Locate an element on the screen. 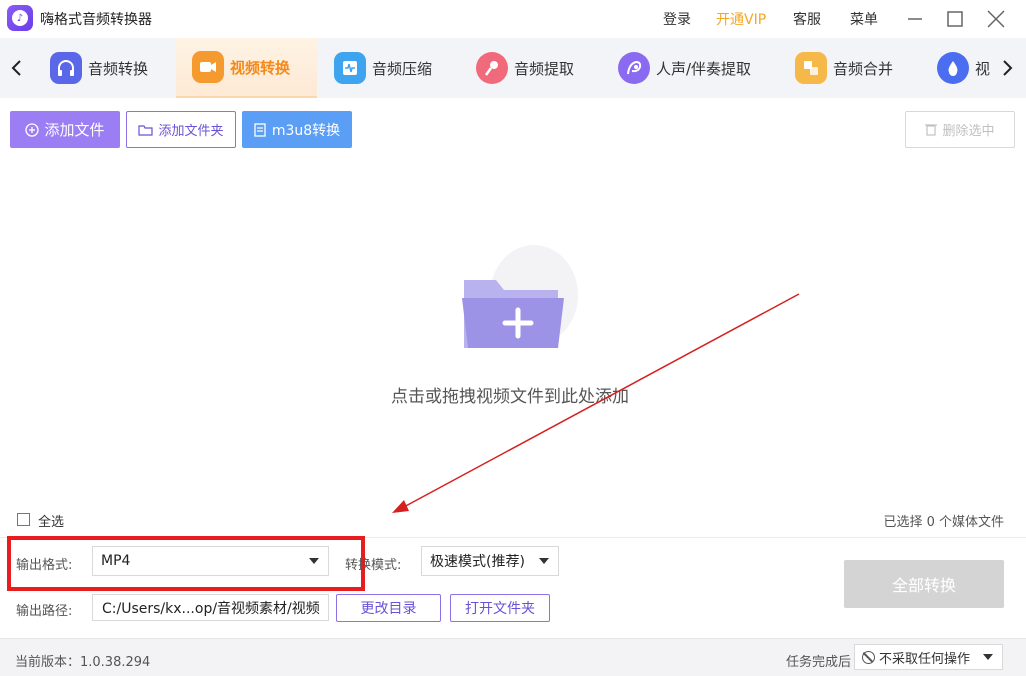  video-camera-icon is located at coordinates (208, 67).